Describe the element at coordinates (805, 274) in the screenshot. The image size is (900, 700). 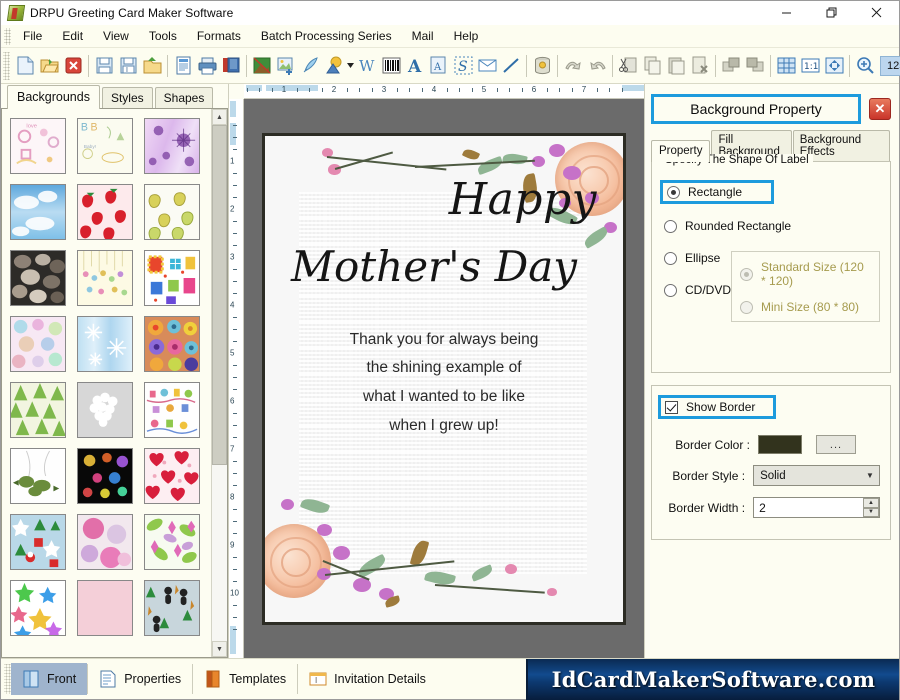
I see `cd-size-standard: Standard Size (120 * 120)` at that location.